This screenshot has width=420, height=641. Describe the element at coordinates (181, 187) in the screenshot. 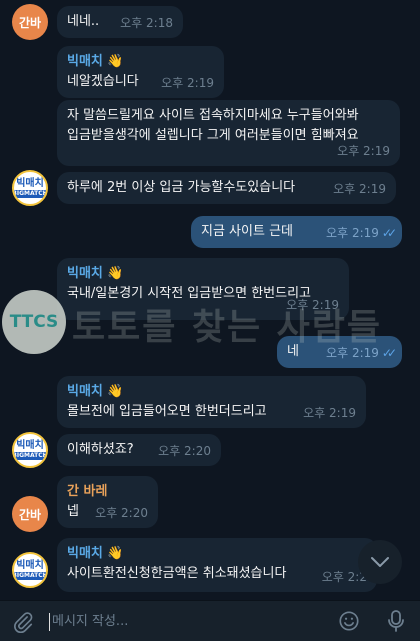

I see `message-text: 하루에 2번 이상 입금 가능할수도있습니다` at that location.